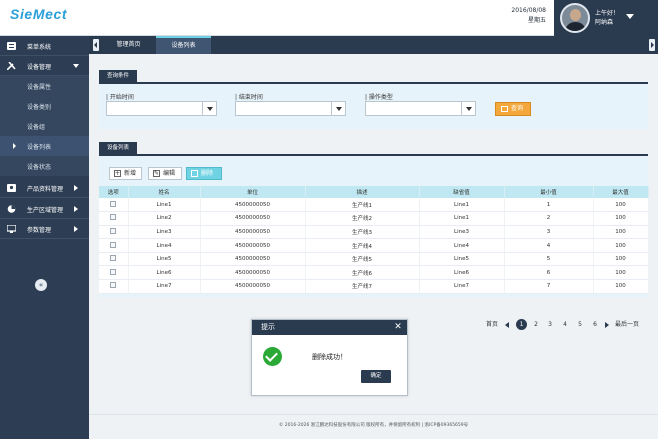  What do you see at coordinates (272, 356) in the screenshot?
I see `check-circle-icon` at bounding box center [272, 356].